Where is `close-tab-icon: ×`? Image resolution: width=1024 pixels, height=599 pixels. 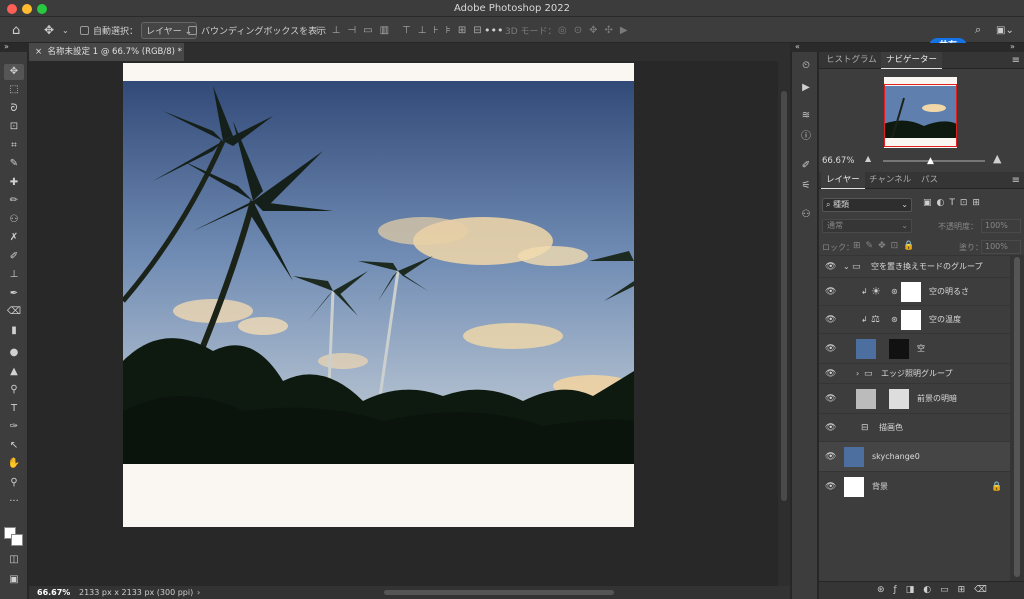 close-tab-icon: × is located at coordinates (38, 52).